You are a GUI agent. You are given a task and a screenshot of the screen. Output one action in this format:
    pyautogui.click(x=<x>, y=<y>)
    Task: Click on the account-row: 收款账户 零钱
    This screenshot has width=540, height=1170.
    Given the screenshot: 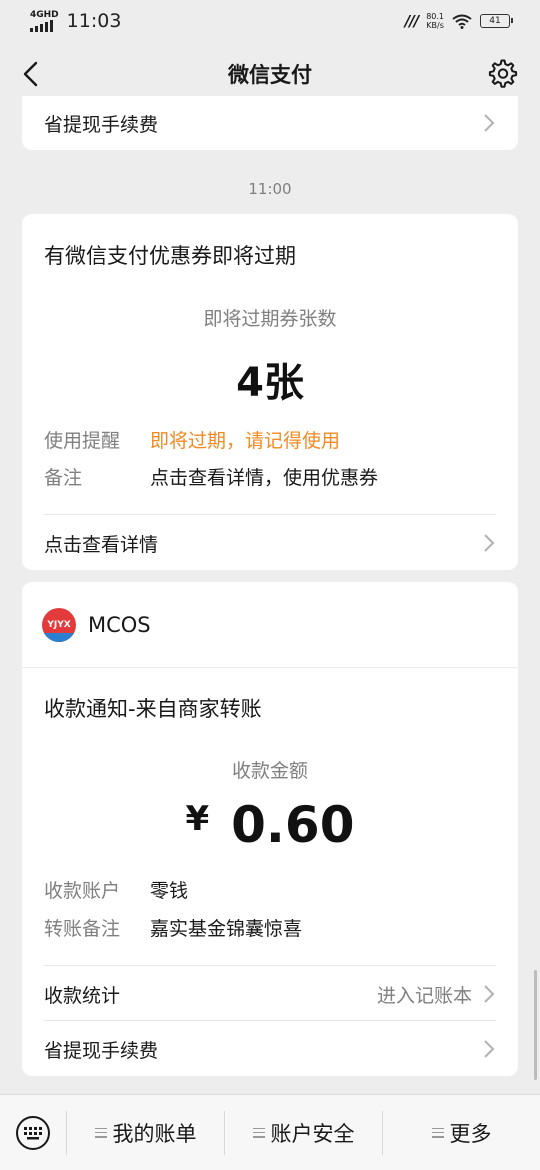 What is the action you would take?
    pyautogui.click(x=116, y=889)
    